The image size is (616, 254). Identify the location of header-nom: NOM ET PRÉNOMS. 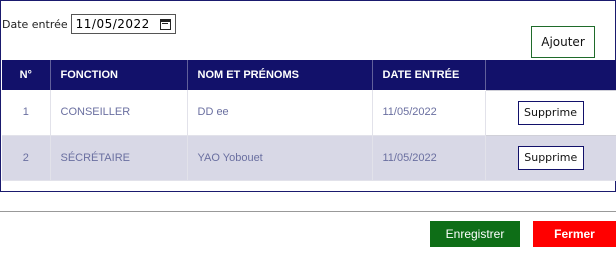
(280, 75).